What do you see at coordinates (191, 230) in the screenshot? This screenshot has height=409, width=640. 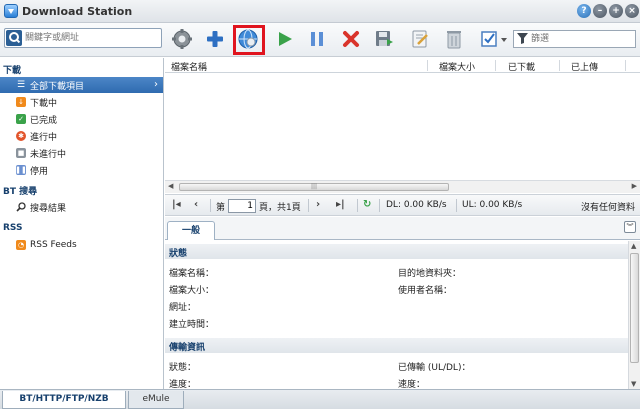 I see `tab-general: 一般` at bounding box center [191, 230].